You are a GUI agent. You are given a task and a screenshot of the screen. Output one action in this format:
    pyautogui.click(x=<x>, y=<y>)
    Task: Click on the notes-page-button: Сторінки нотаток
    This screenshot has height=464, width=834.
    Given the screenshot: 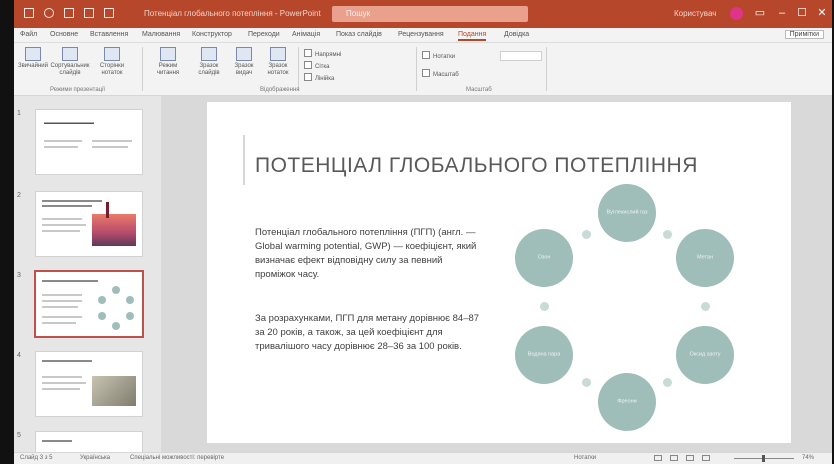 What is the action you would take?
    pyautogui.click(x=112, y=62)
    